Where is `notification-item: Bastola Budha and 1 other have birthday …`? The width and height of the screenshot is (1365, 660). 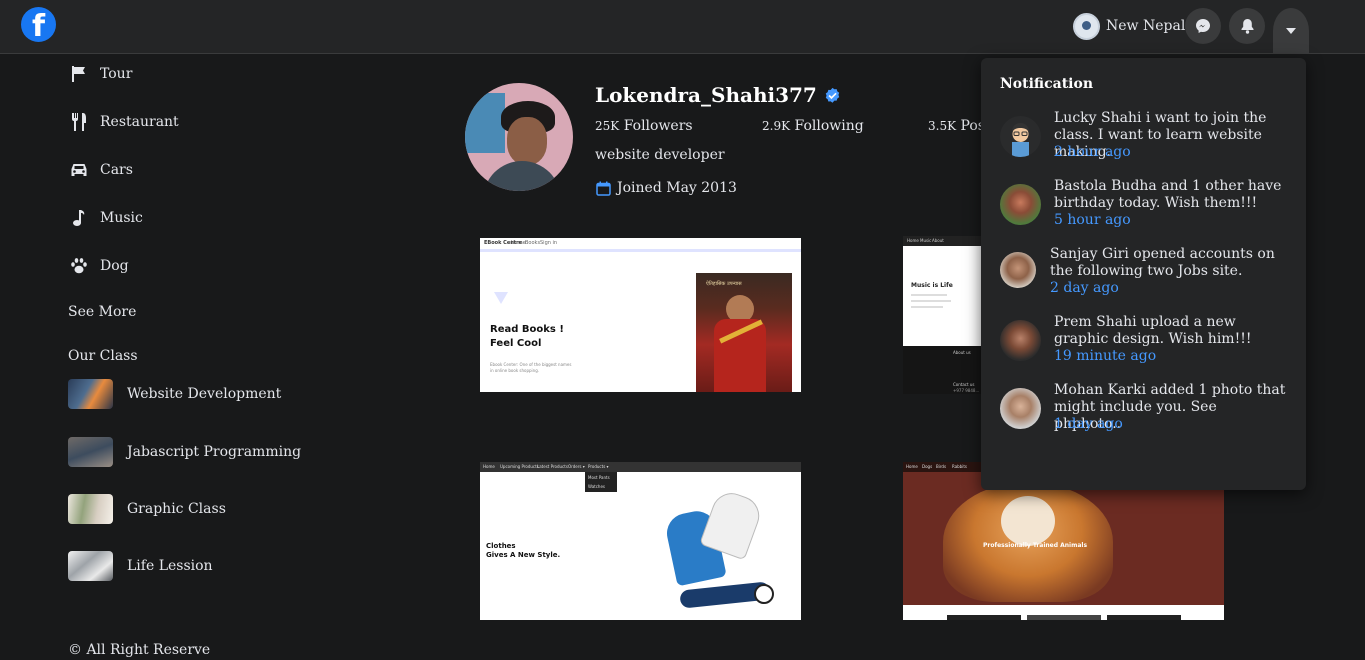 notification-item: Bastola Budha and 1 other have birthday … is located at coordinates (1145, 205).